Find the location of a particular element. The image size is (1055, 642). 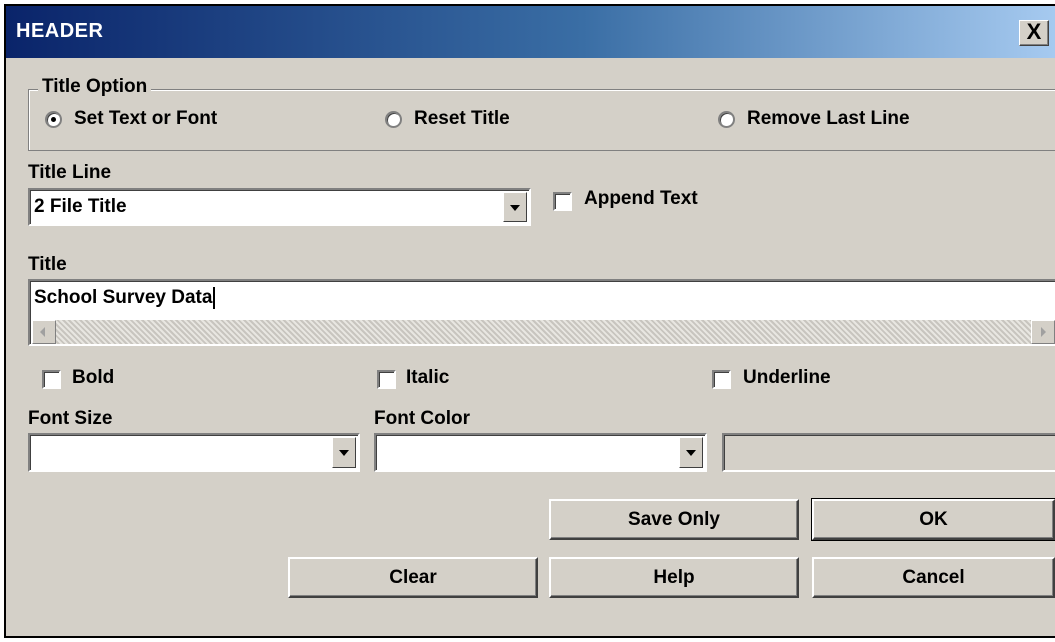

scroll-right-icon is located at coordinates (1043, 332).